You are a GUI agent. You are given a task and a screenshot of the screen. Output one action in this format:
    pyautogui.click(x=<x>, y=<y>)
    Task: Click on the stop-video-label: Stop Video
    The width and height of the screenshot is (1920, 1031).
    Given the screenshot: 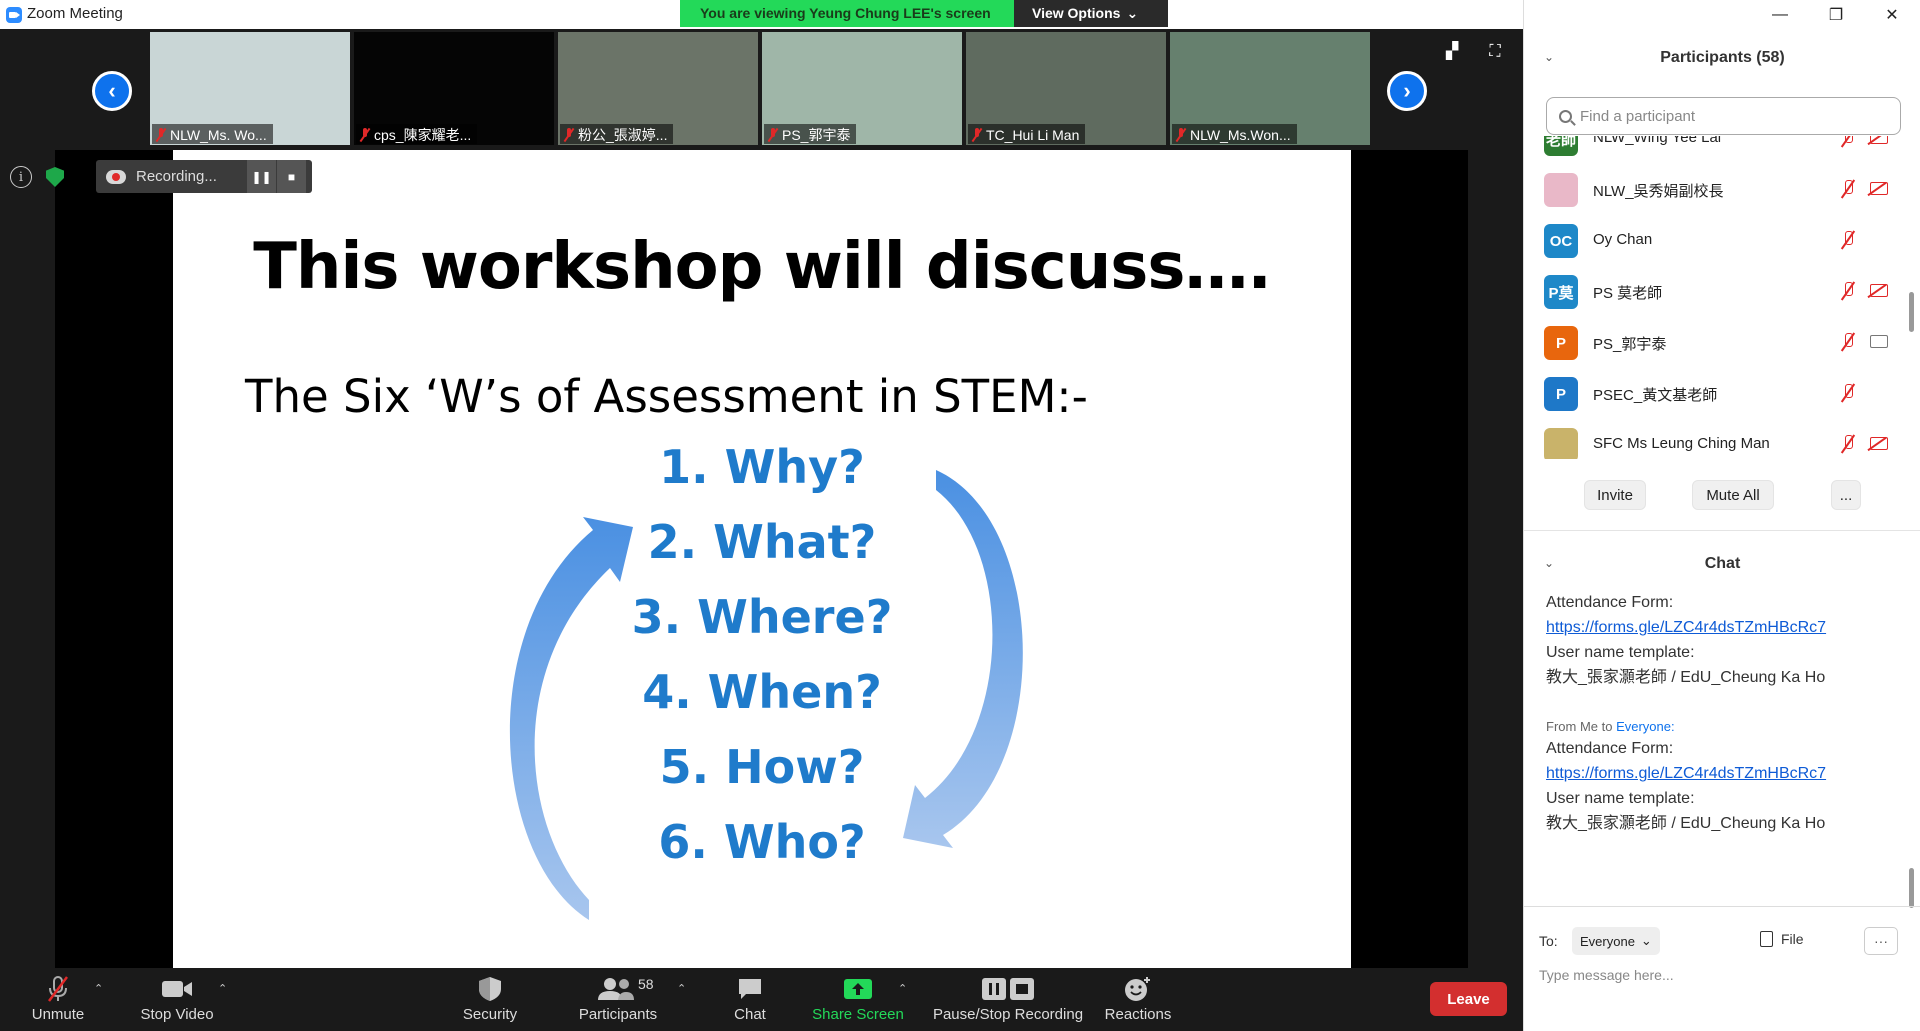 What is the action you would take?
    pyautogui.click(x=177, y=1014)
    